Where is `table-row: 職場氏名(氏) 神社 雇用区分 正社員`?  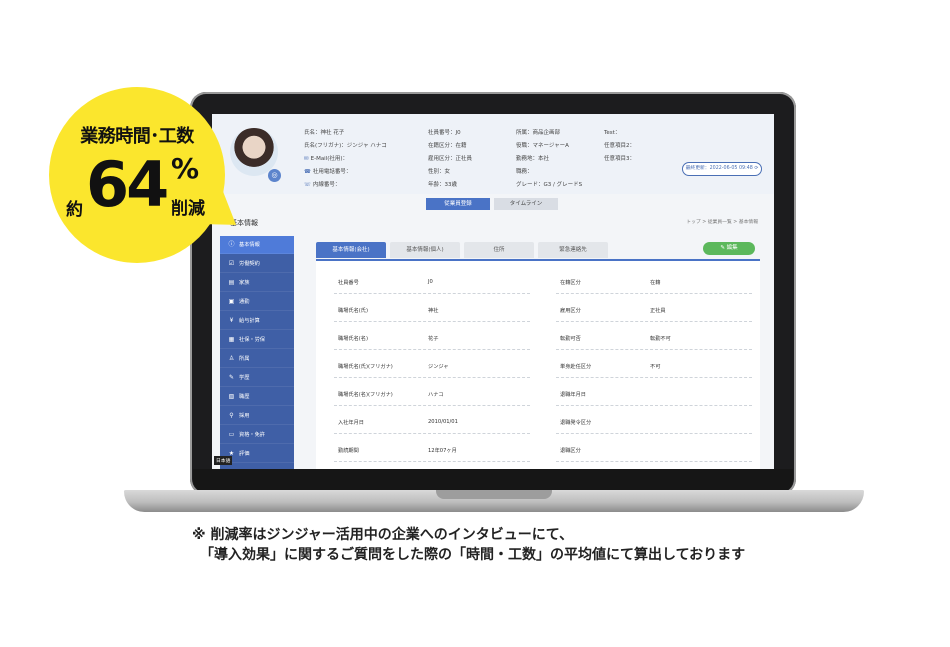 table-row: 職場氏名(氏) 神社 雇用区分 正社員 is located at coordinates (538, 309).